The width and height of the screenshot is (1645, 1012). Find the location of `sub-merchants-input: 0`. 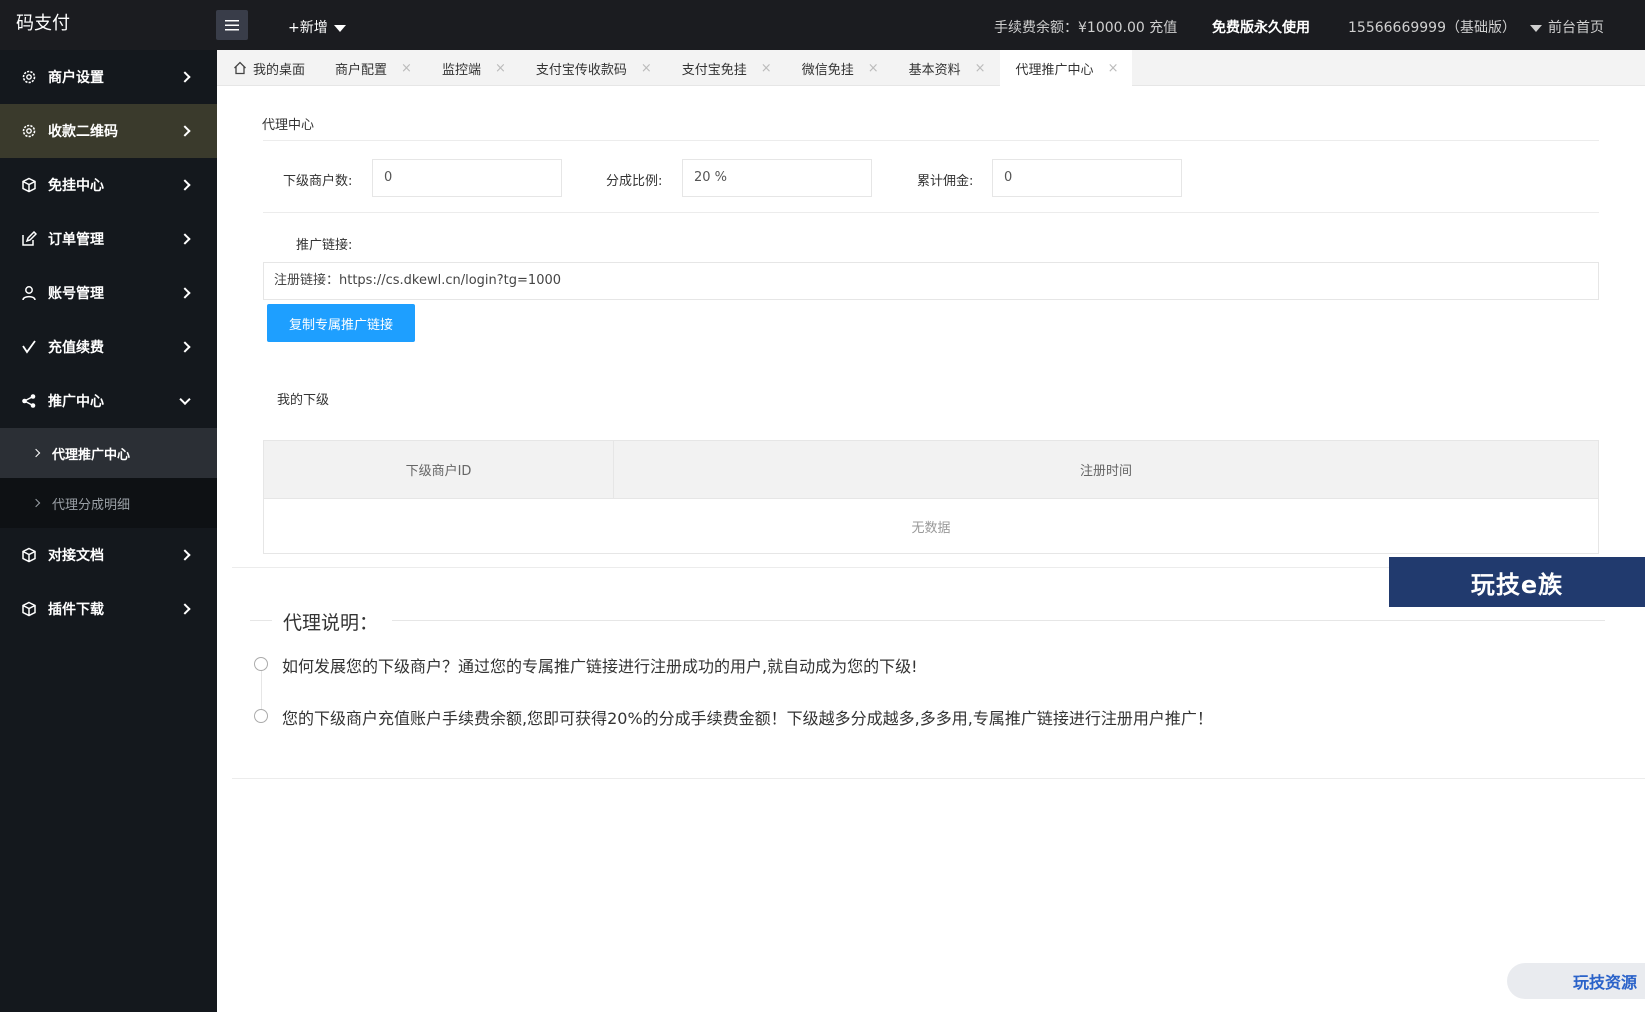

sub-merchants-input: 0 is located at coordinates (467, 178).